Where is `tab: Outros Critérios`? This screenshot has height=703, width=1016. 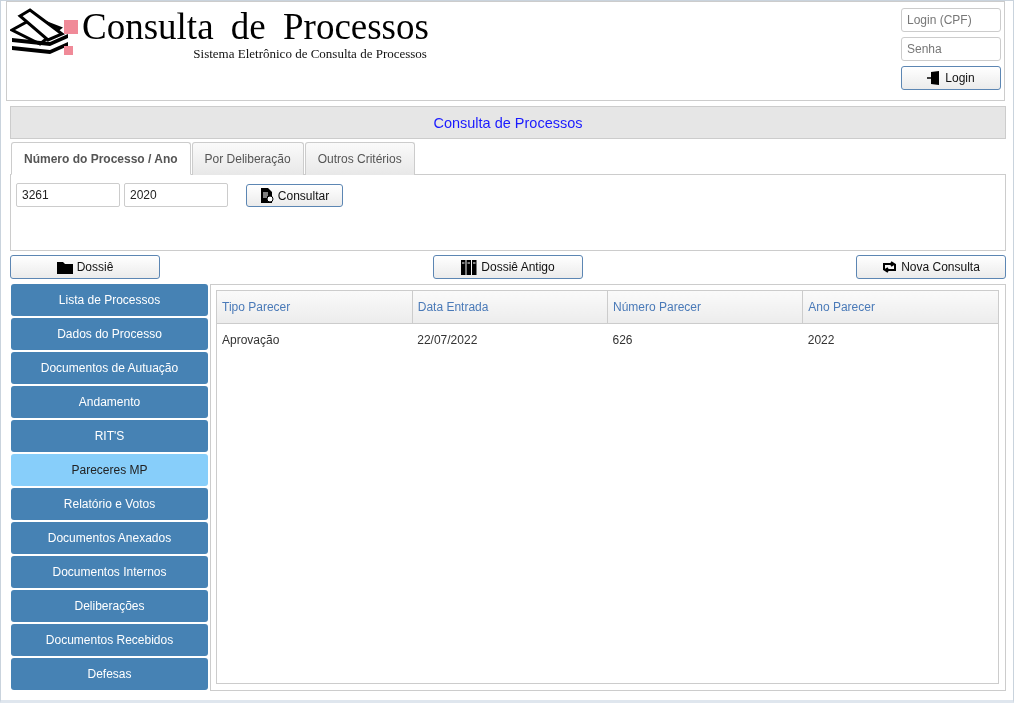
tab: Outros Critérios is located at coordinates (359, 158).